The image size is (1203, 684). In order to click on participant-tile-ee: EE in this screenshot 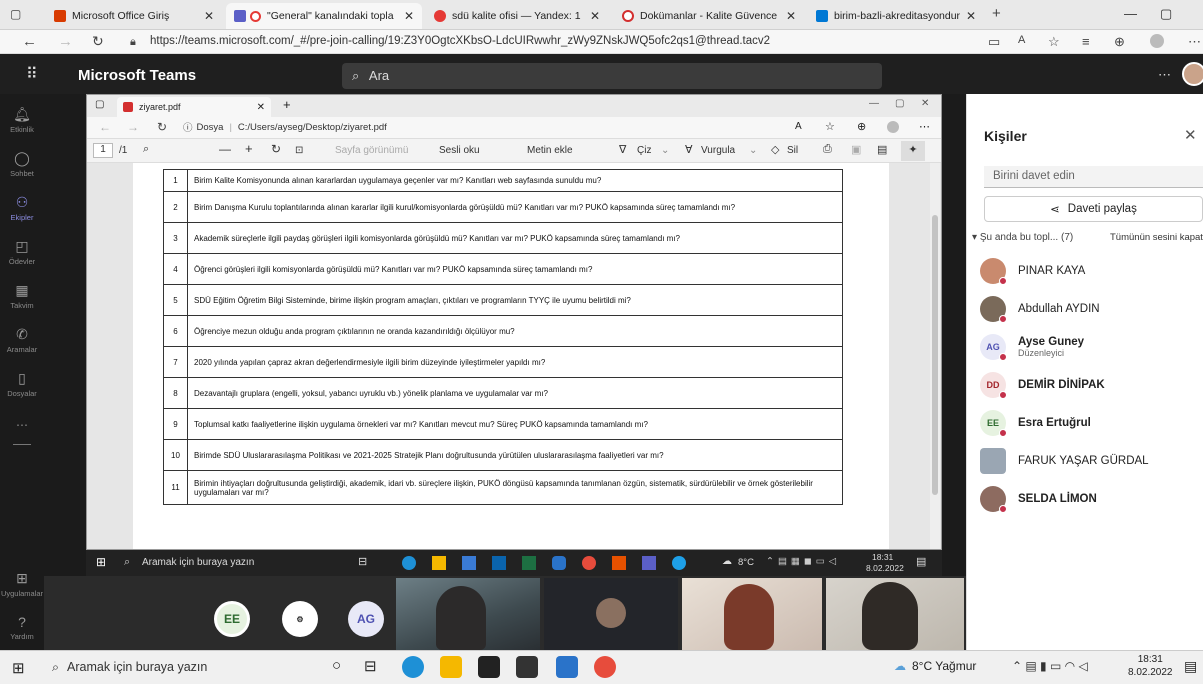, I will do `click(232, 619)`.